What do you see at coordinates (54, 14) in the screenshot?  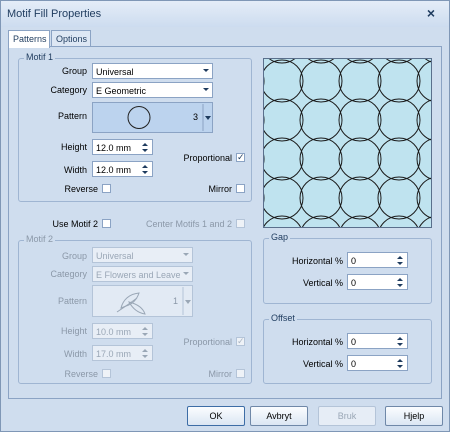 I see `window-title: Motif Fill Properties` at bounding box center [54, 14].